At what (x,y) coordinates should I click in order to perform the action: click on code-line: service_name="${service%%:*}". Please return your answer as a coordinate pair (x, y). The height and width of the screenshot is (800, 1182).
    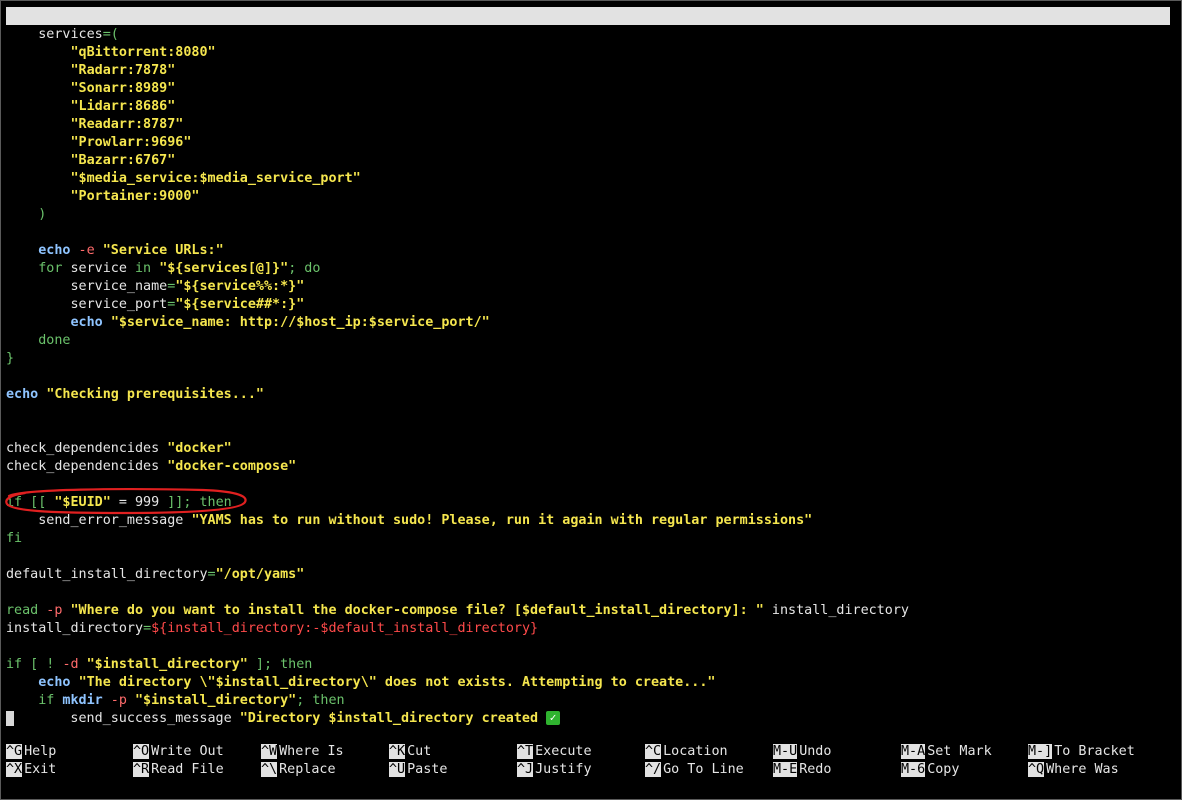
    Looking at the image, I should click on (589, 287).